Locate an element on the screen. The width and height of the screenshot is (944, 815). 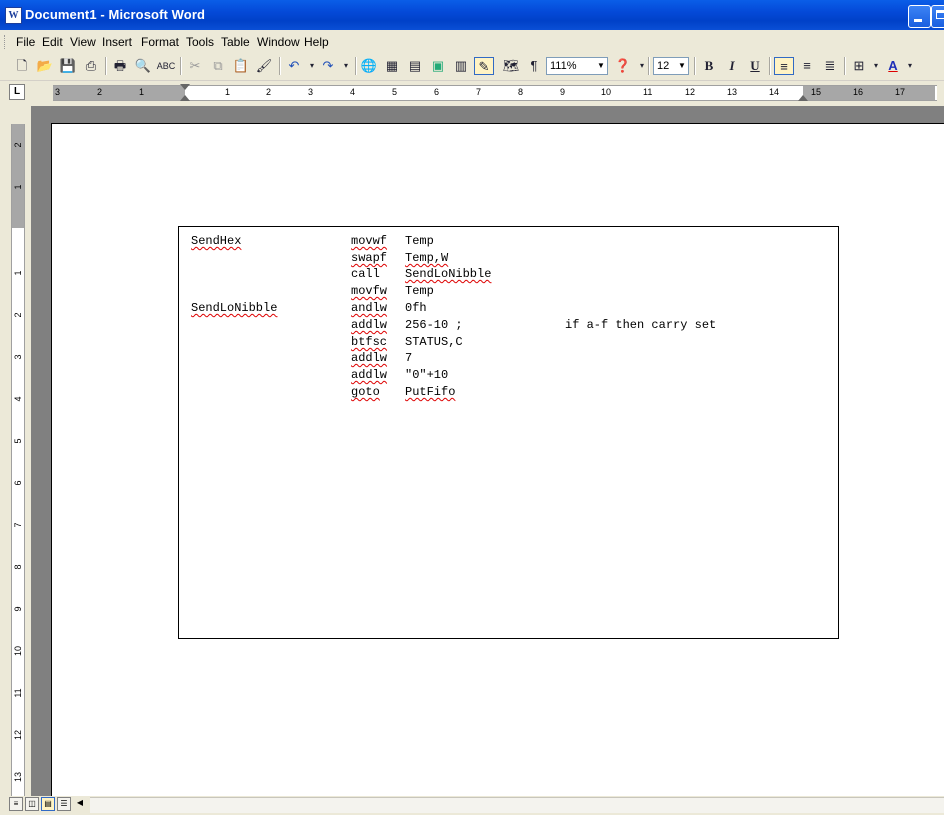
code-comment: if a-f then carry set is located at coordinates (641, 325).